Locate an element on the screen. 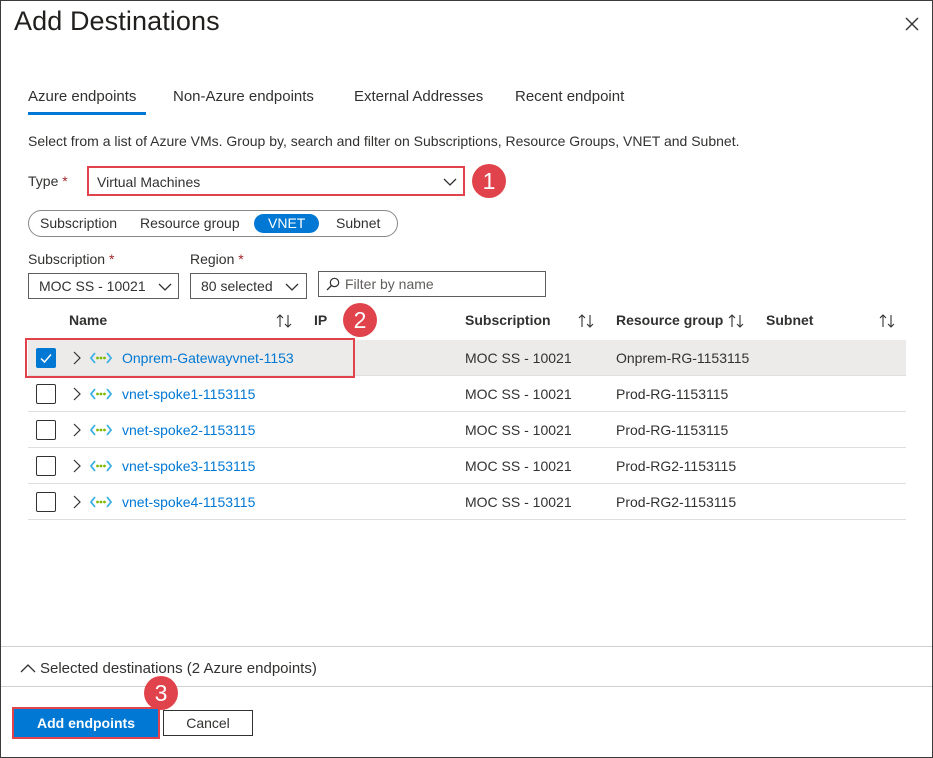 The width and height of the screenshot is (933, 758). type-dropdown-value: Virtual Machines is located at coordinates (149, 182).